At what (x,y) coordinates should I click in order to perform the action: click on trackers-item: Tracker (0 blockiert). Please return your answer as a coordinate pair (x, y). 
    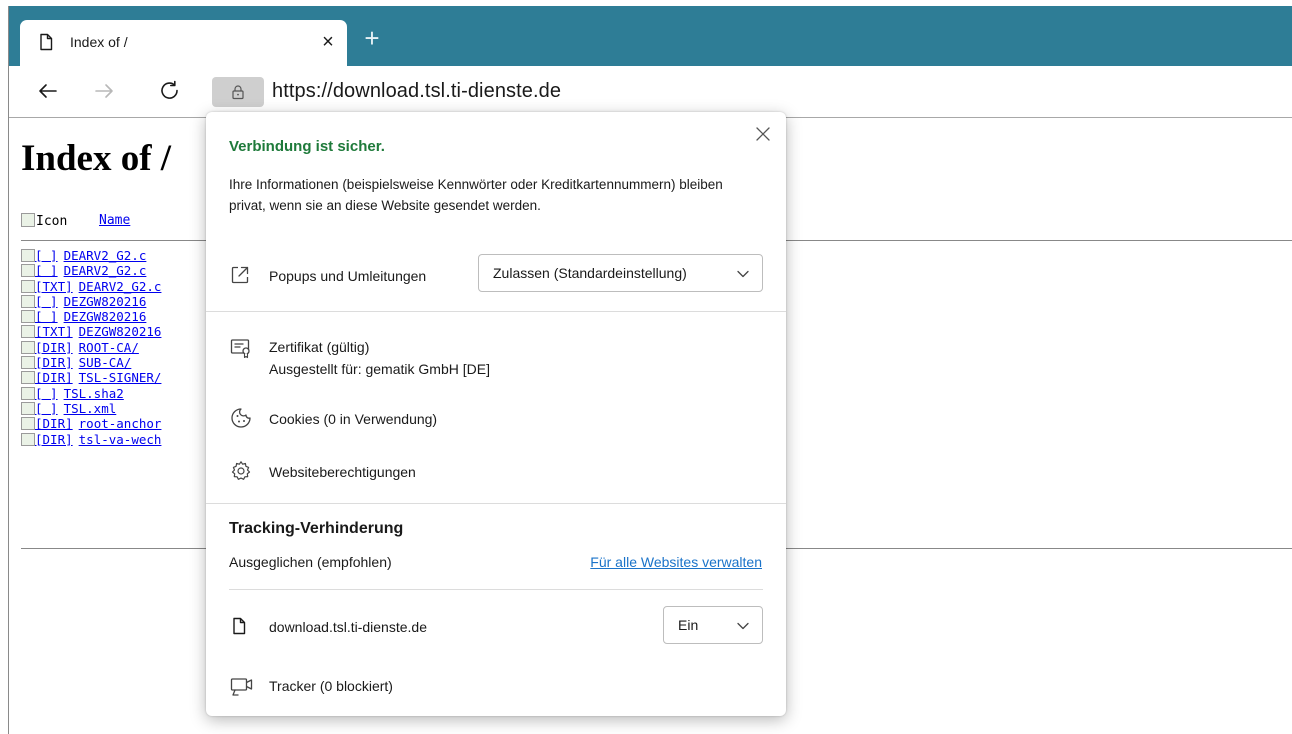
    Looking at the image, I should click on (499, 687).